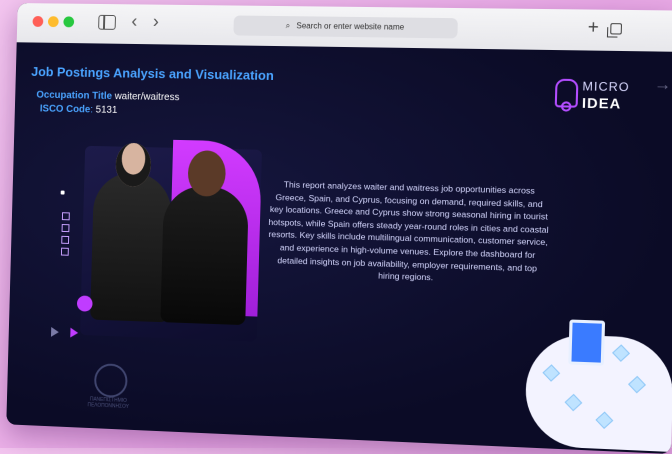 The image size is (672, 454). What do you see at coordinates (69, 22) in the screenshot?
I see `zoom-dot-icon` at bounding box center [69, 22].